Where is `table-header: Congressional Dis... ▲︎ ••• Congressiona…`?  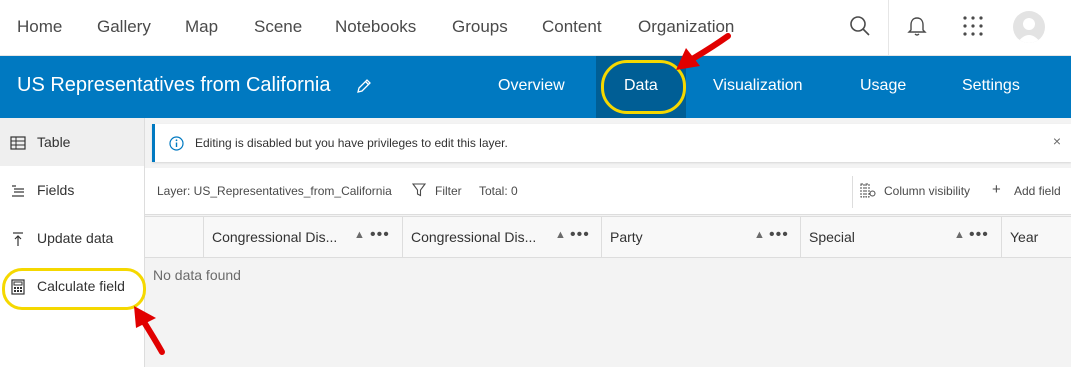 table-header: Congressional Dis... ▲︎ ••• Congressiona… is located at coordinates (608, 237).